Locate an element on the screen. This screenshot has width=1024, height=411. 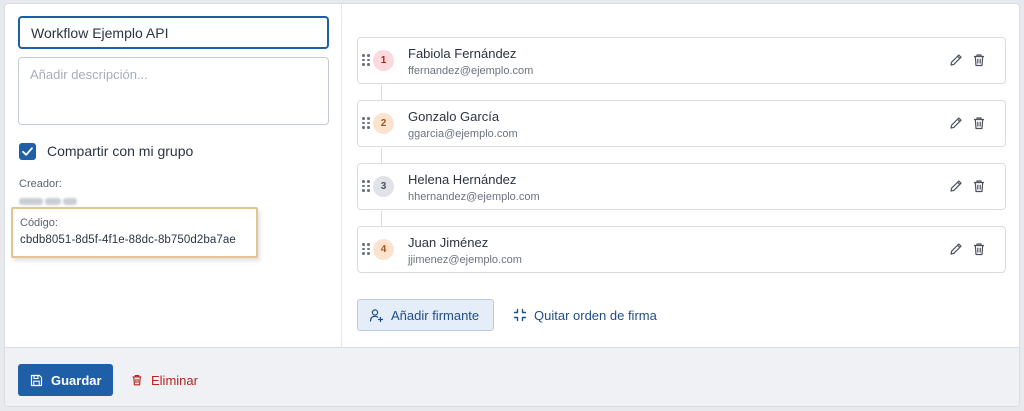
collapse-icon is located at coordinates (520, 315).